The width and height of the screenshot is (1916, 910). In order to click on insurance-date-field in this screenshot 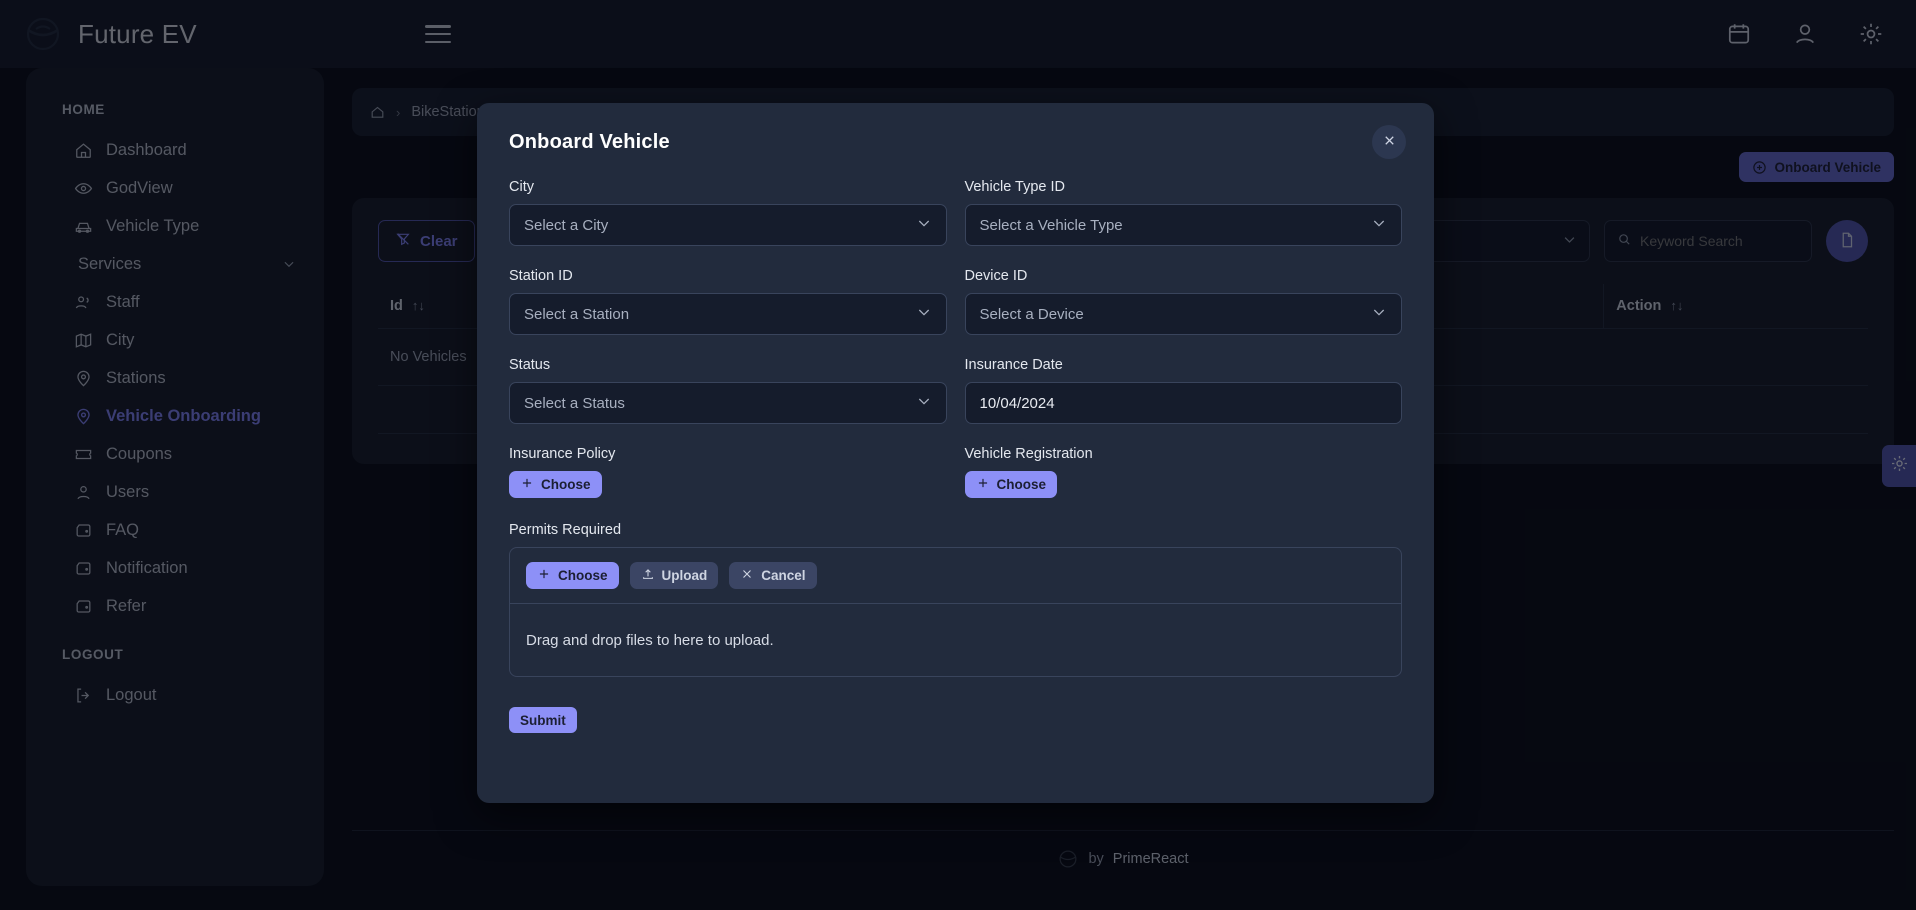, I will do `click(1183, 403)`.